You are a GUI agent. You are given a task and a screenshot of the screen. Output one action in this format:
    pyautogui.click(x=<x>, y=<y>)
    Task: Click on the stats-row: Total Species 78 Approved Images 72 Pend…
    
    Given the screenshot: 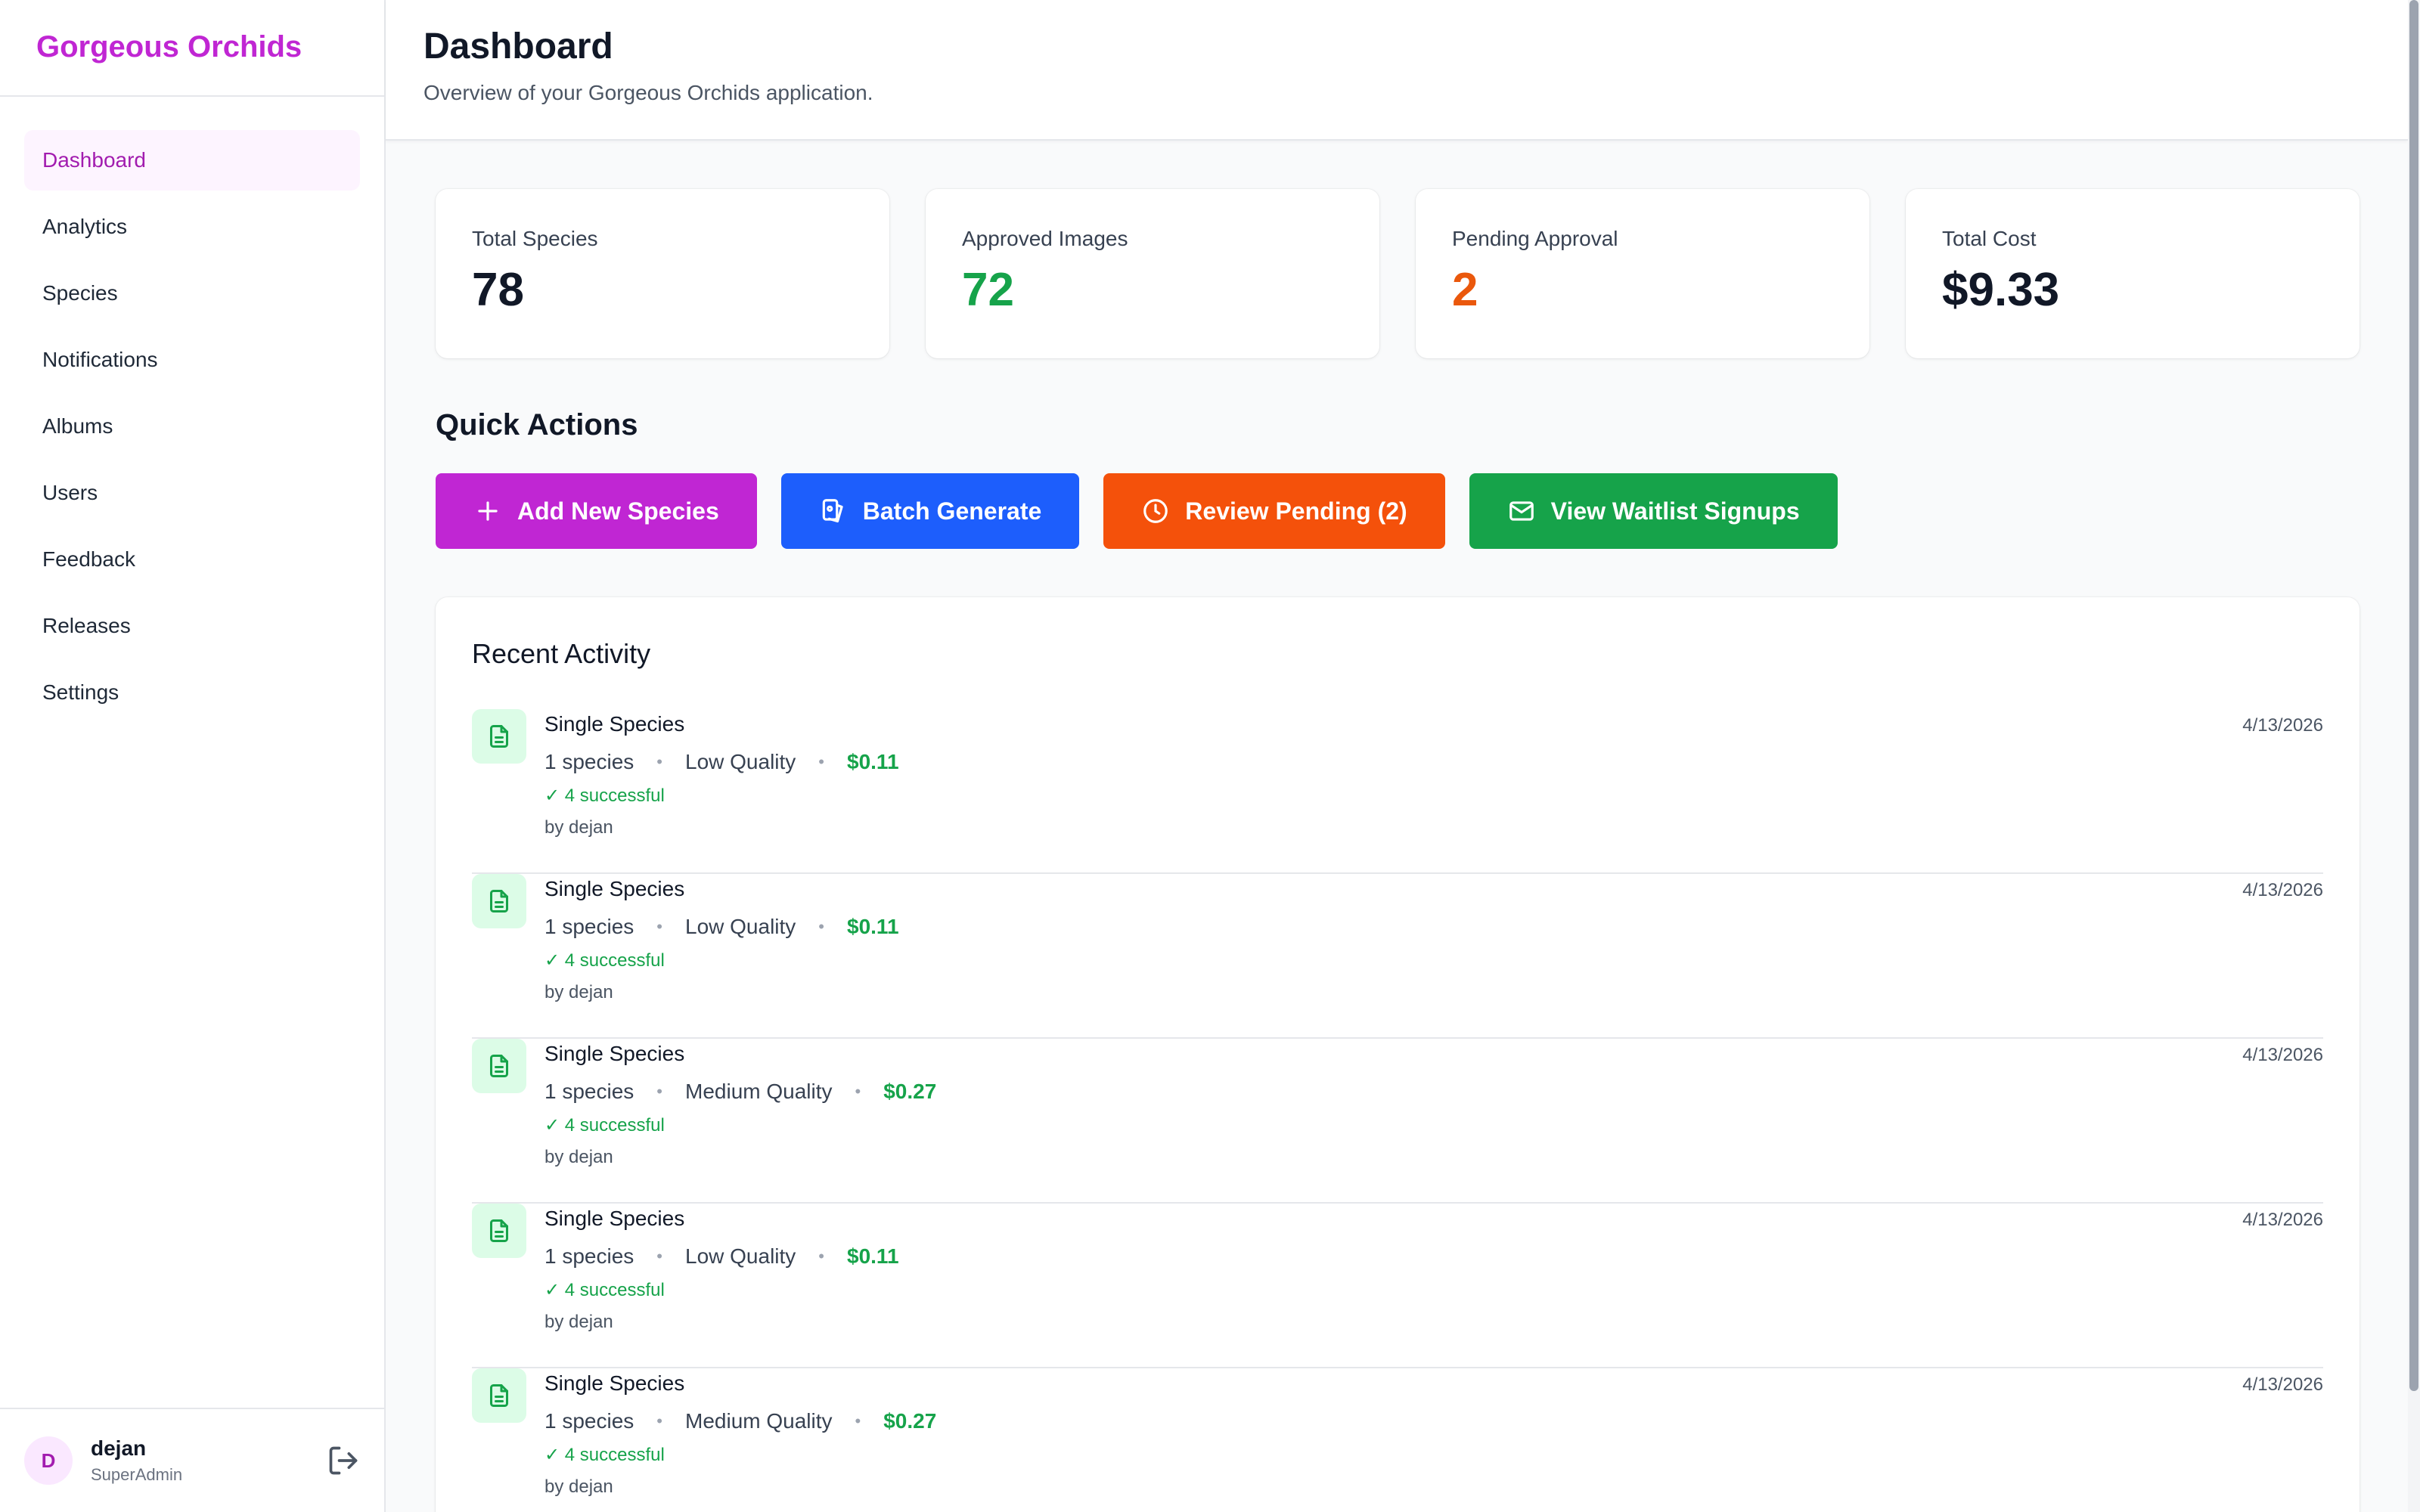 What is the action you would take?
    pyautogui.click(x=1398, y=273)
    